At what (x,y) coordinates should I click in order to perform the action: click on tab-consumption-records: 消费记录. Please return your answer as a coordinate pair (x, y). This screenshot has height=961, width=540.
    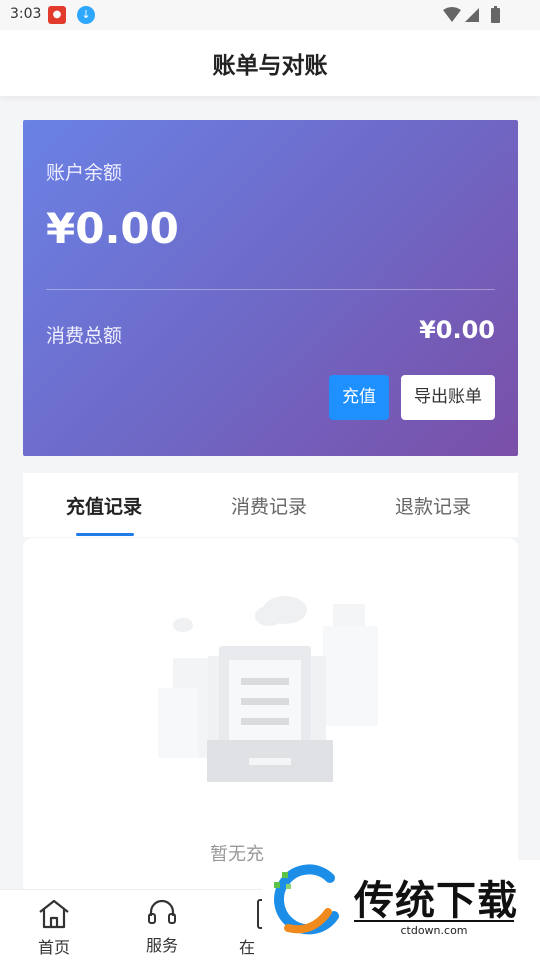
    Looking at the image, I should click on (269, 505).